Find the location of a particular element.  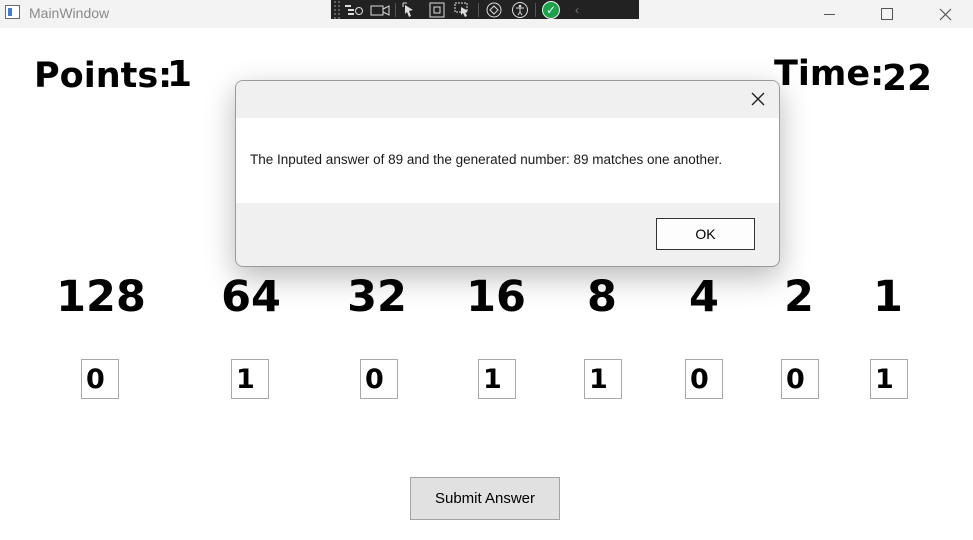

bit-input-64: 1 is located at coordinates (250, 379).